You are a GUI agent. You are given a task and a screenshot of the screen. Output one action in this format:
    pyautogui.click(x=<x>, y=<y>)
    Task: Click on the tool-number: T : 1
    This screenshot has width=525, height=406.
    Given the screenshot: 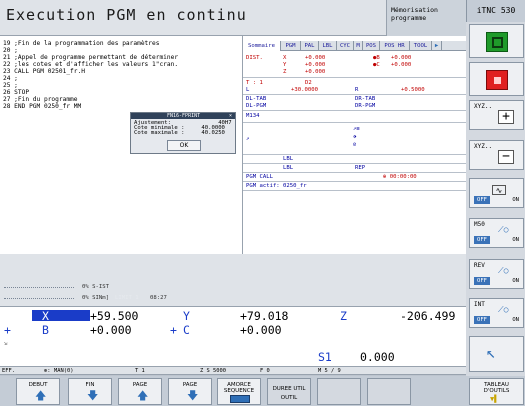 What is the action you would take?
    pyautogui.click(x=254, y=83)
    